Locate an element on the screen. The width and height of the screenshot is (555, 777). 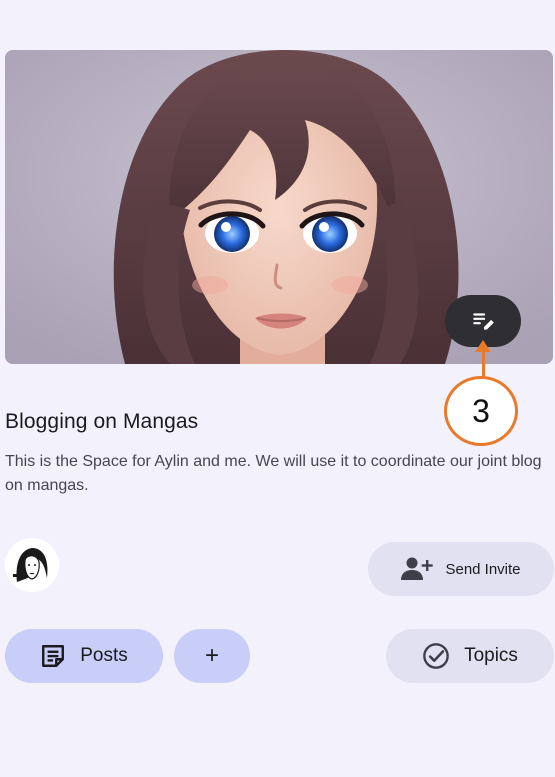
topics-button: Topics is located at coordinates (470, 656).